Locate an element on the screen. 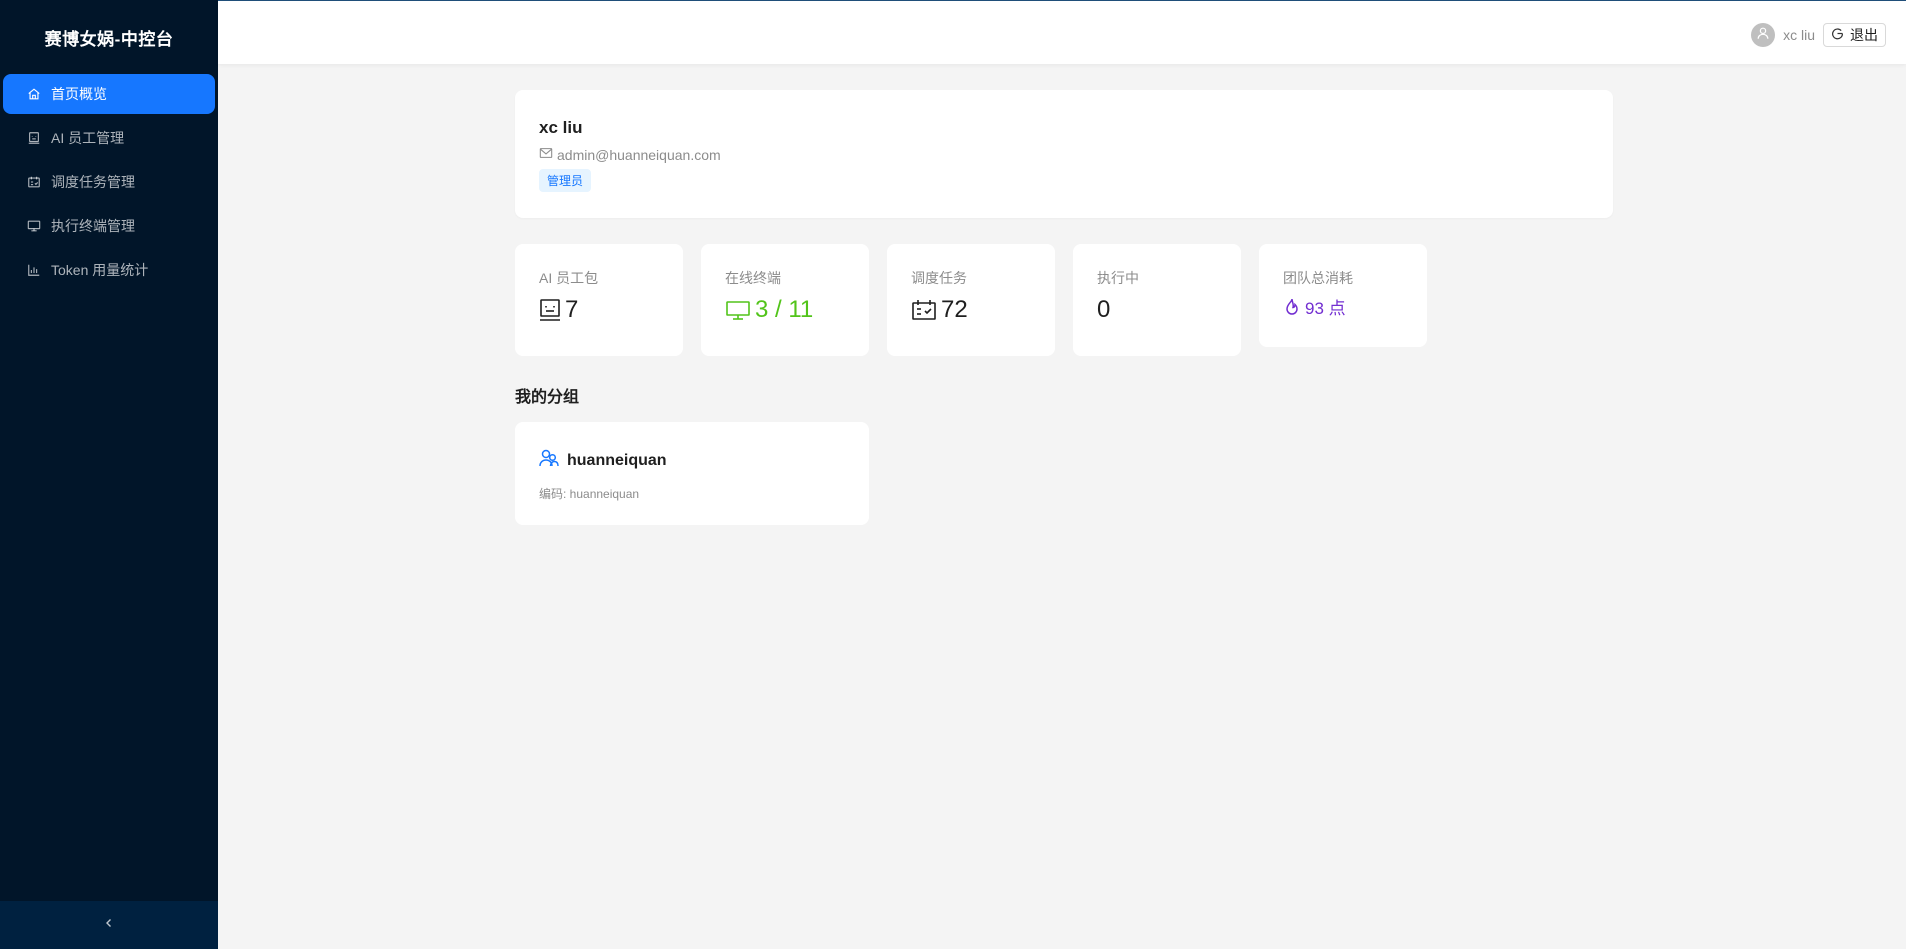 The image size is (1906, 949). stat-card-running: 执行中 0 is located at coordinates (1157, 300).